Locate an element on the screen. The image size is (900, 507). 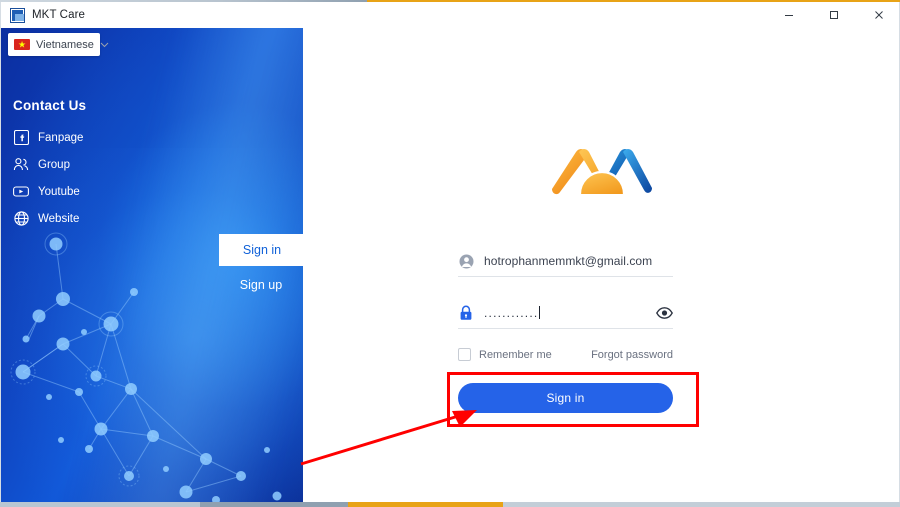
remember-me-label: Remember me is located at coordinates (515, 354).